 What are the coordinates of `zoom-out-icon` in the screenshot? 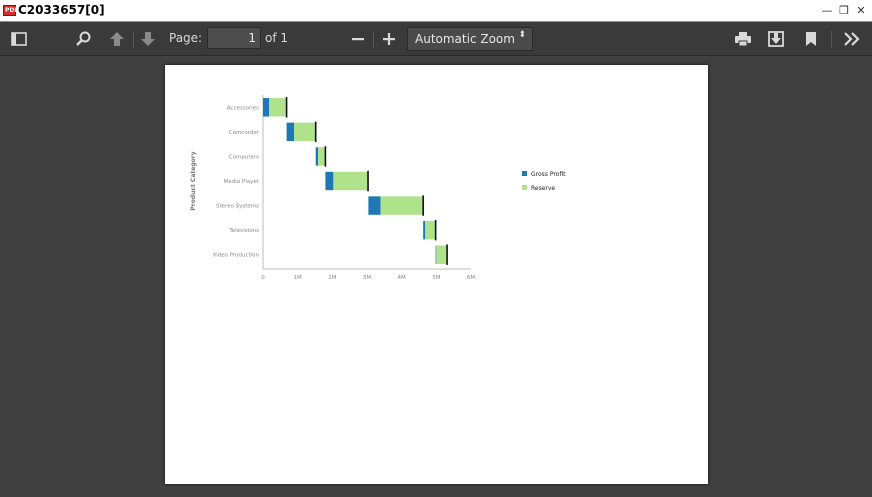 It's located at (358, 39).